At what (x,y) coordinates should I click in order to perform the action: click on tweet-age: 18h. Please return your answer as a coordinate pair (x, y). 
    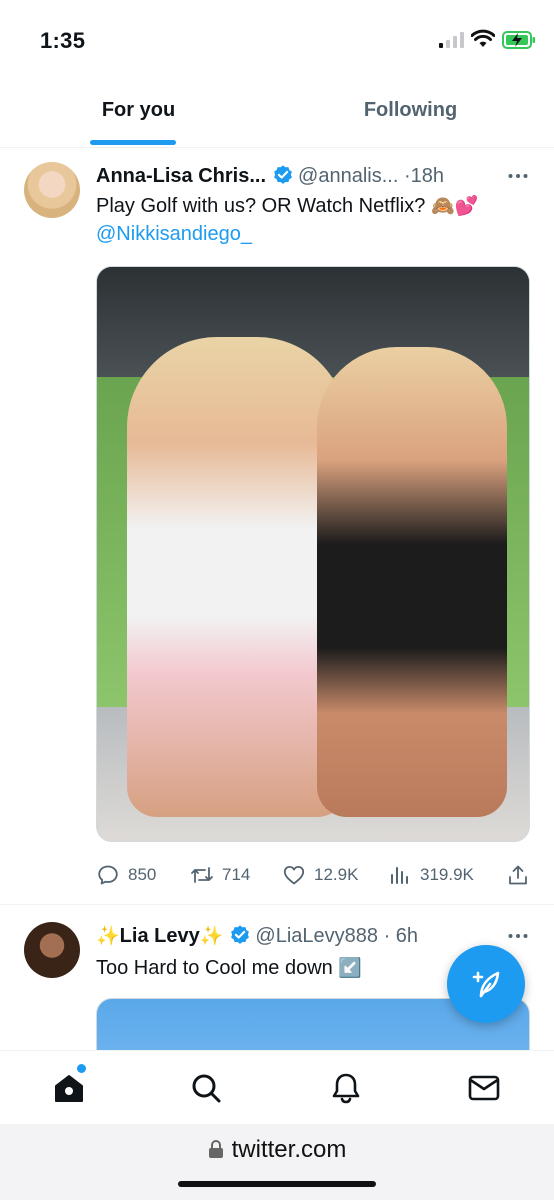
    Looking at the image, I should click on (427, 176).